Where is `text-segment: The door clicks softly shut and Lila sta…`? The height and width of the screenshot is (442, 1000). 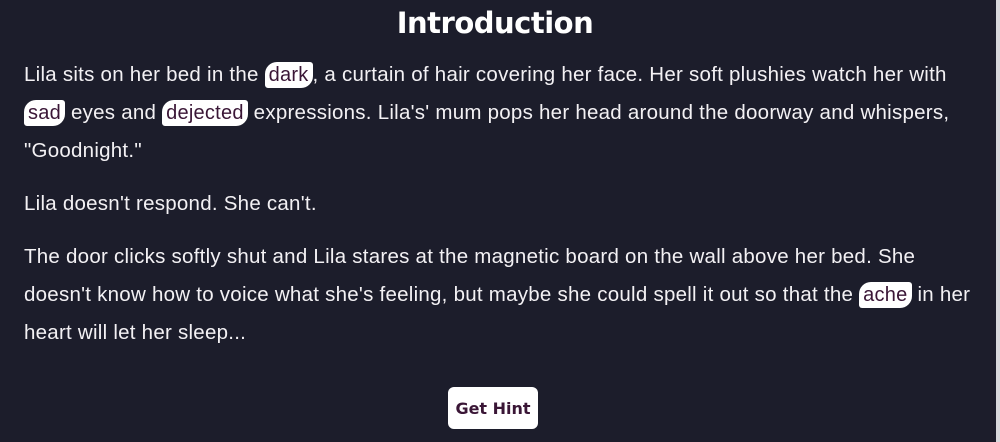
text-segment: The door clicks softly shut and Lila sta… is located at coordinates (470, 275).